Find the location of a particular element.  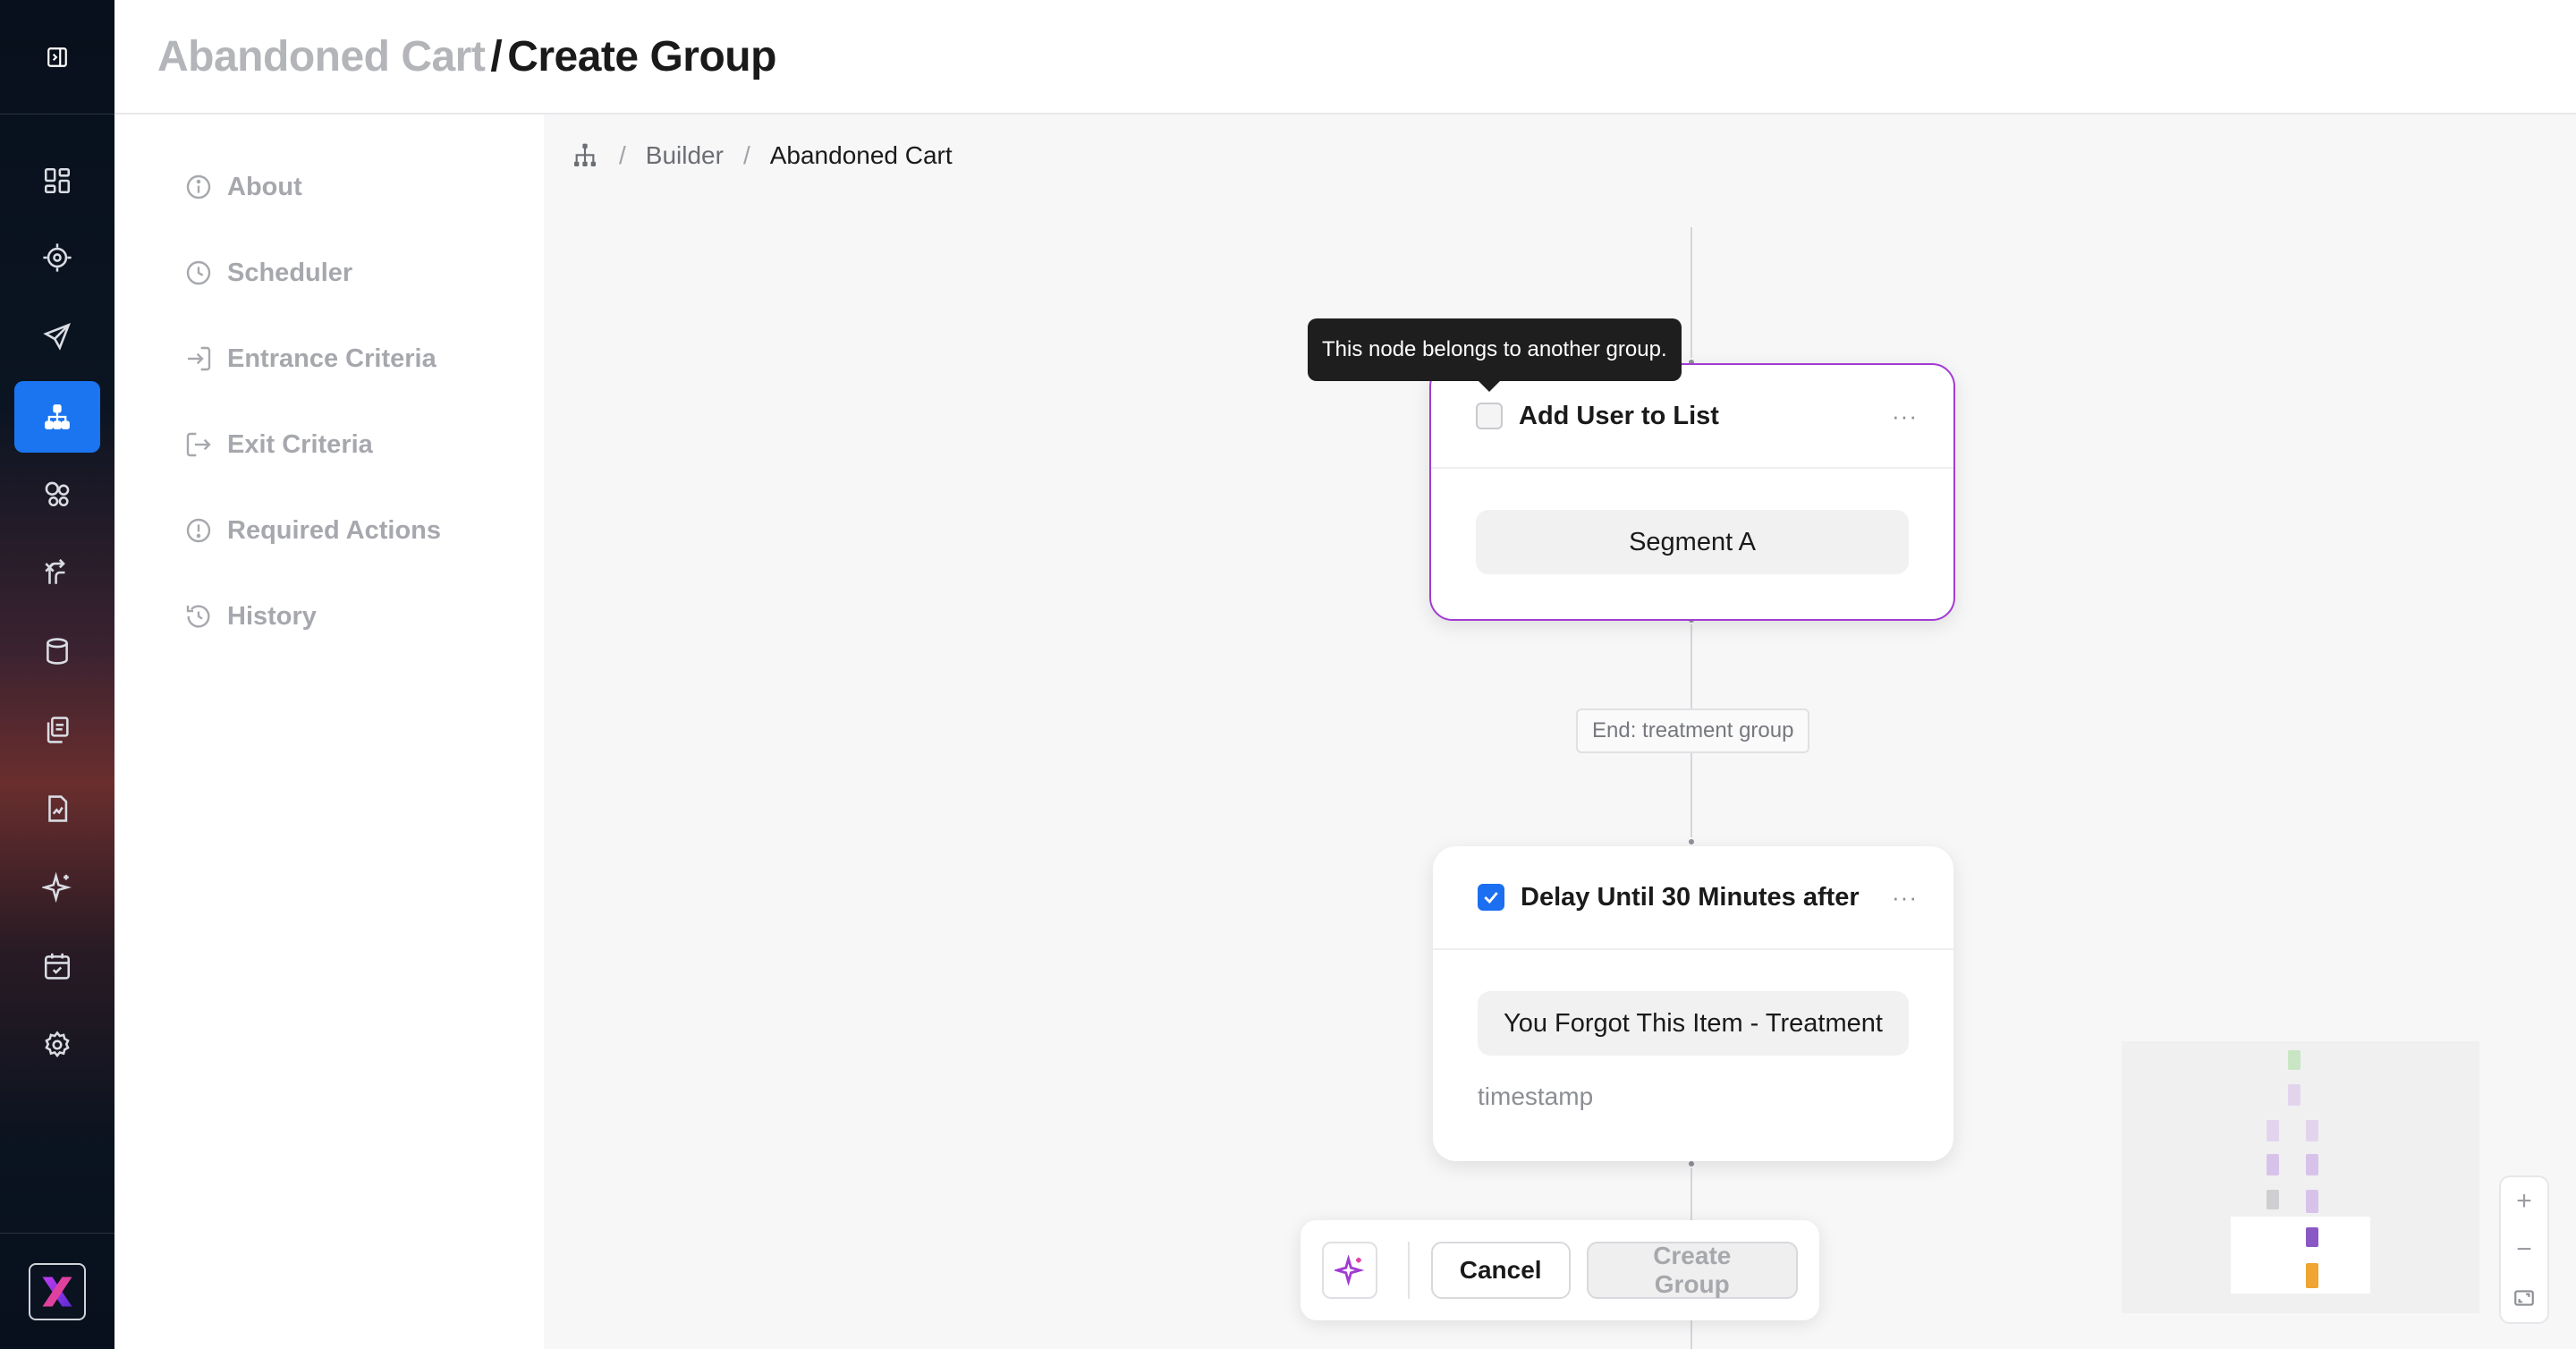

rail-item-routing is located at coordinates (57, 572).